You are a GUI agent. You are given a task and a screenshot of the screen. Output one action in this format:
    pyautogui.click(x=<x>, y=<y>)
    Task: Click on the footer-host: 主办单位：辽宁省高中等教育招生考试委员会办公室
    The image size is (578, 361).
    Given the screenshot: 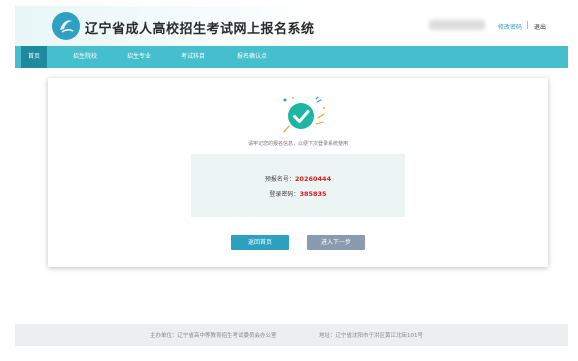 What is the action you would take?
    pyautogui.click(x=213, y=336)
    